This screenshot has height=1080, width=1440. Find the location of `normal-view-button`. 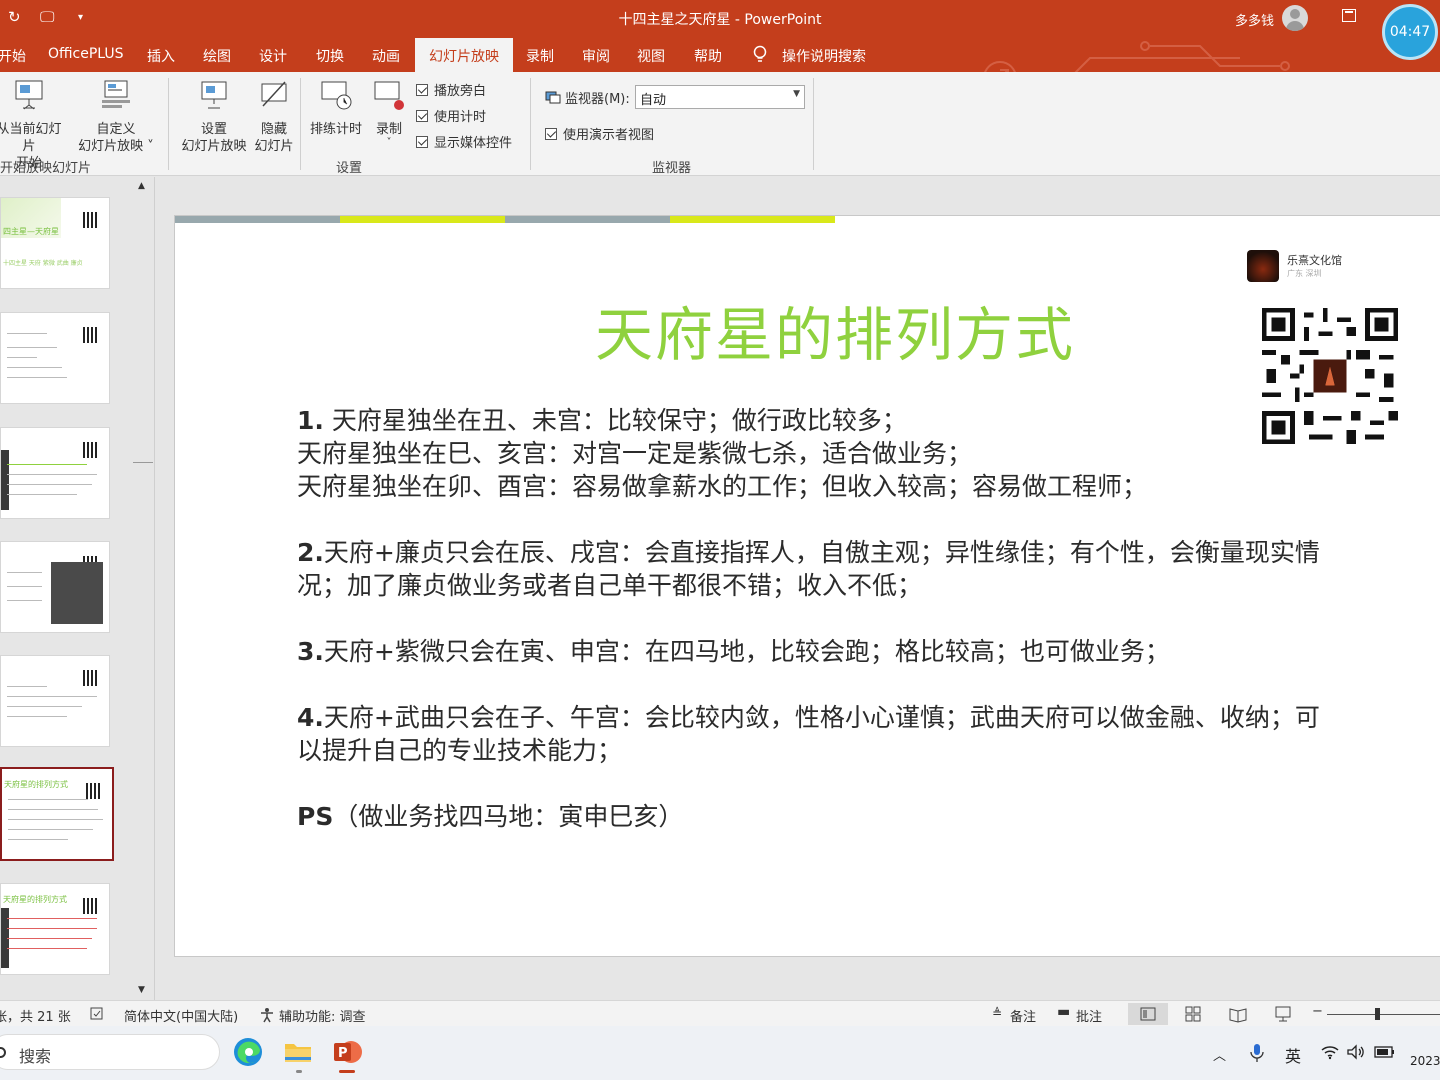

normal-view-button is located at coordinates (1148, 1014).